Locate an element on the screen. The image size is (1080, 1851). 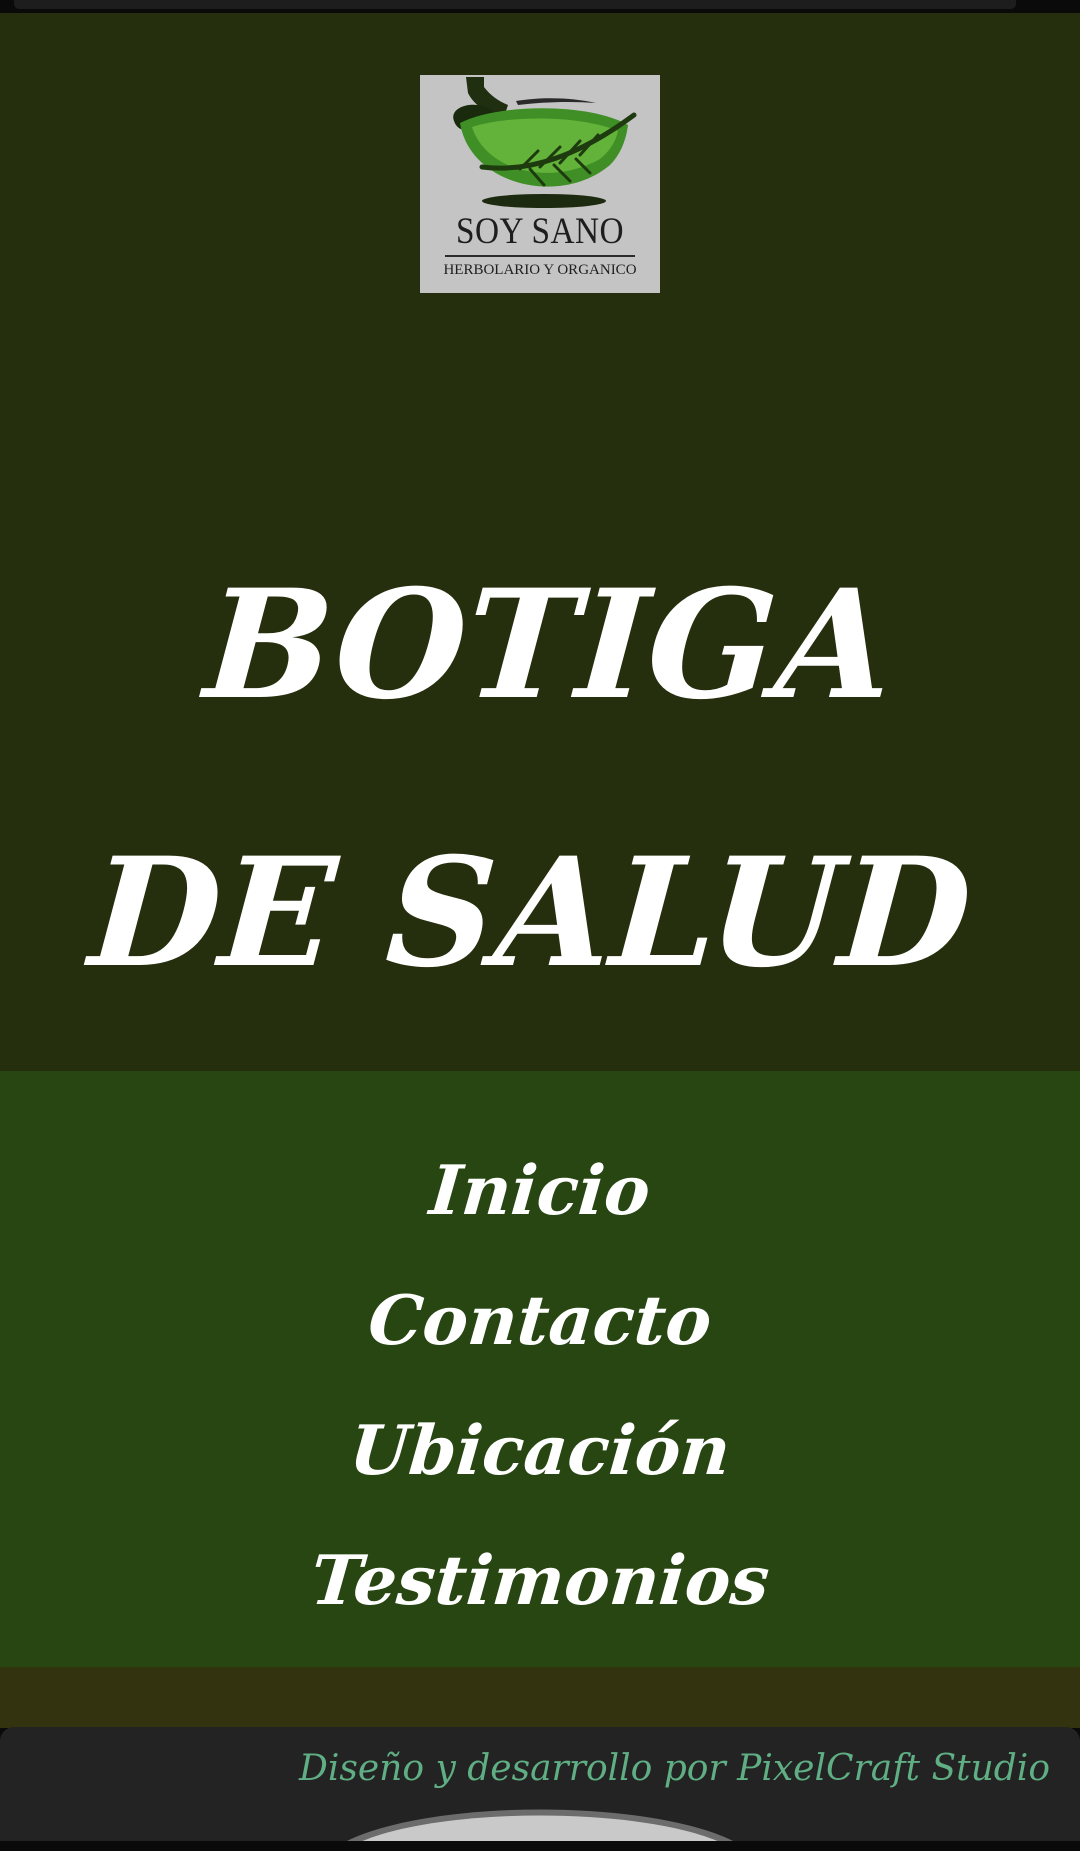
logo-divider is located at coordinates (540, 256).